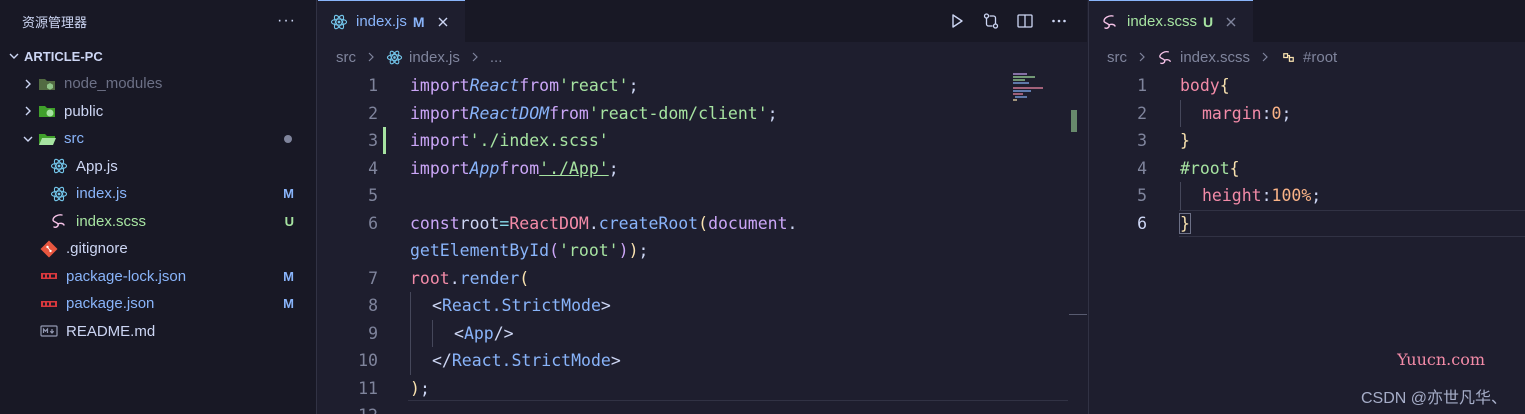 The image size is (1525, 414). What do you see at coordinates (286, 21) in the screenshot?
I see `more-actions-icon: ···` at bounding box center [286, 21].